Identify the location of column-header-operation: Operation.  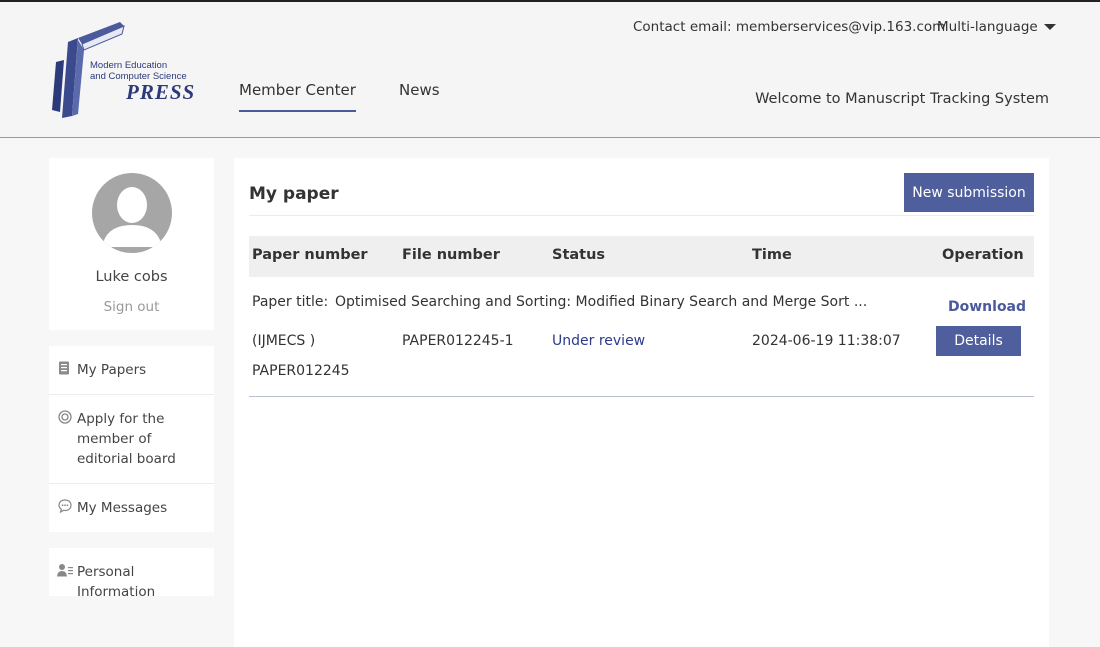
(983, 255).